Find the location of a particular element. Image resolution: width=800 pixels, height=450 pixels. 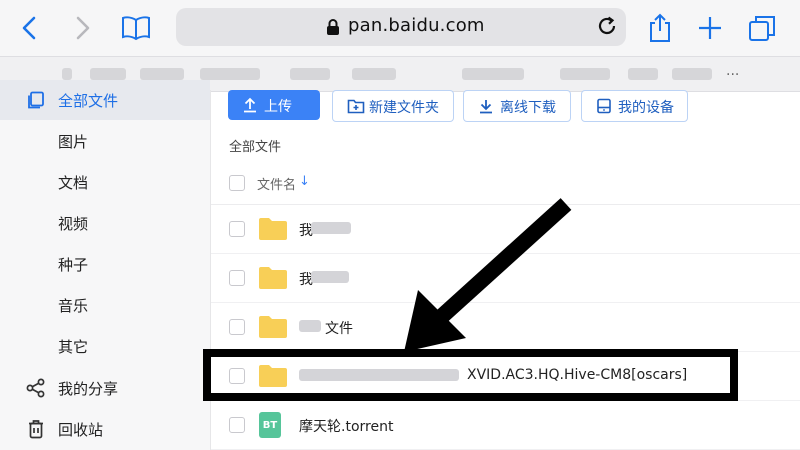

table-row: 文件 is located at coordinates (505, 327).